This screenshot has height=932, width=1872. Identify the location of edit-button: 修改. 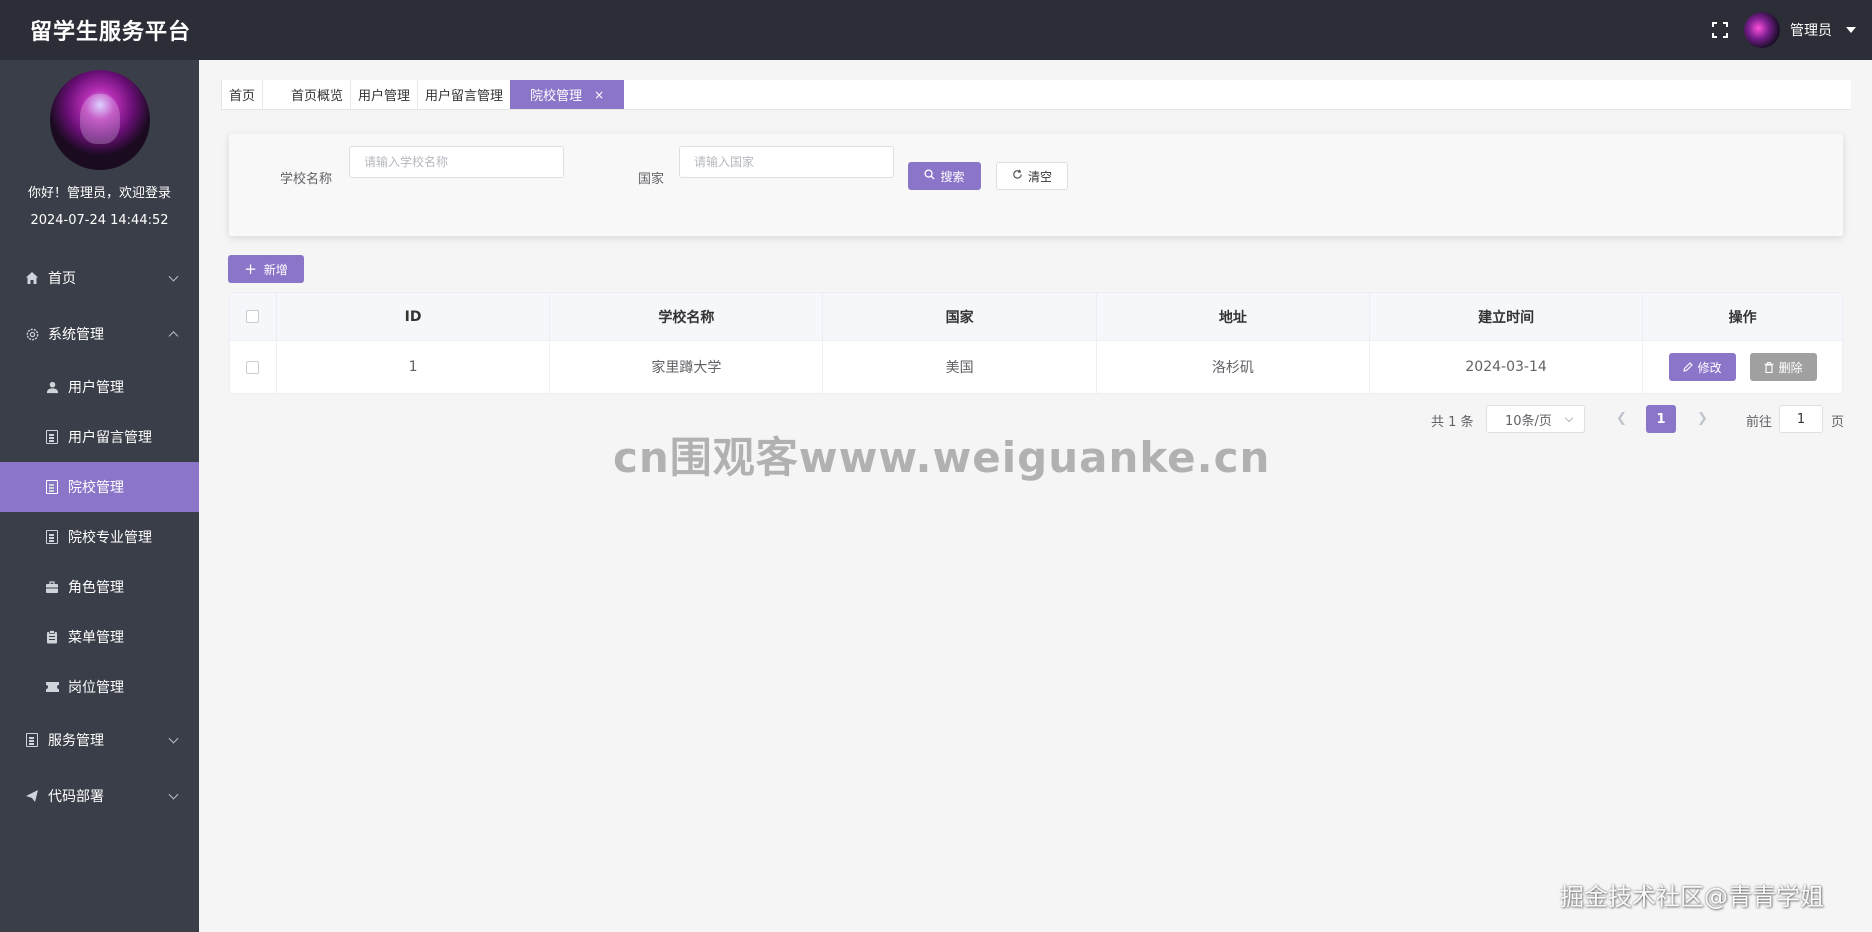
(1702, 367).